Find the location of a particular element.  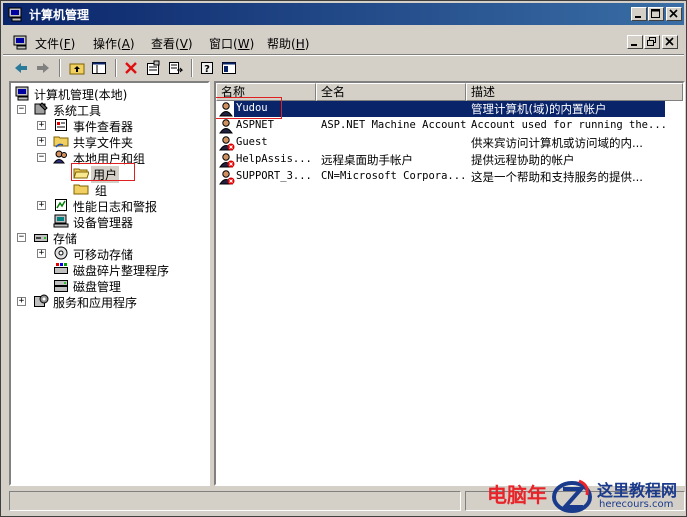

watermark-logo-icon is located at coordinates (572, 496).